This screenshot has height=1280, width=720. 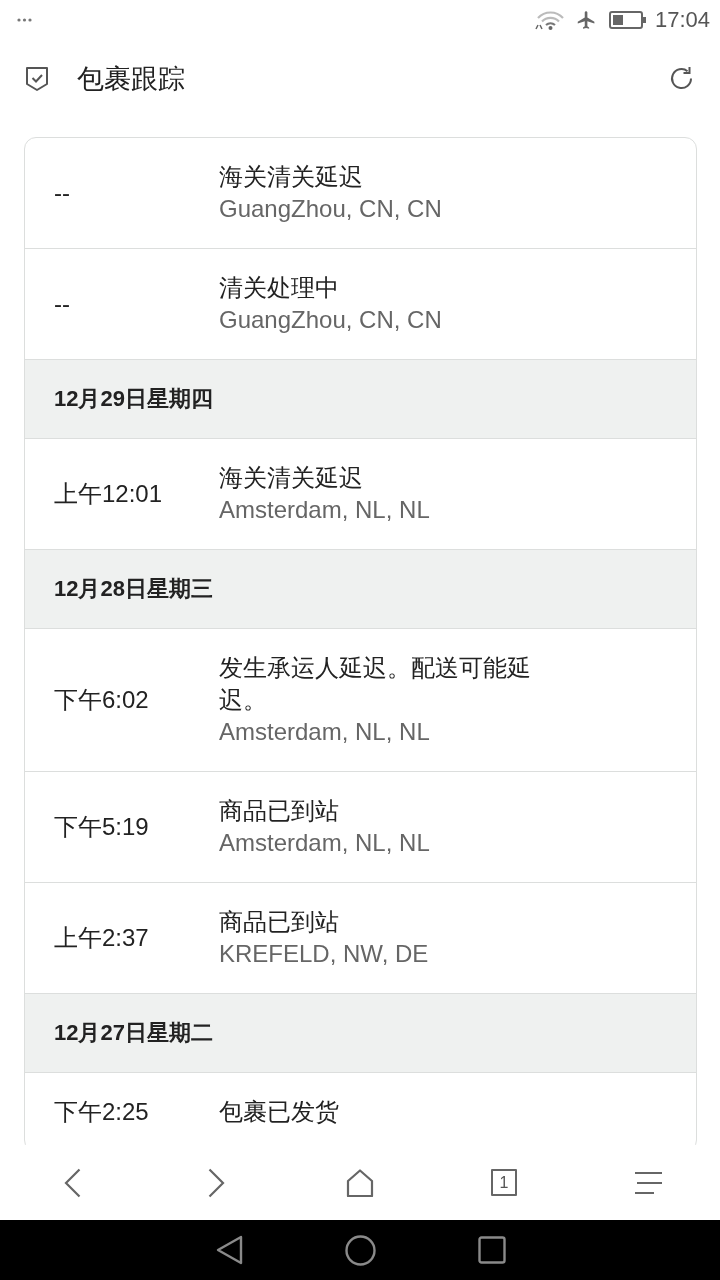 I want to click on event-location: KREFELD, NW, DE, so click(x=324, y=954).